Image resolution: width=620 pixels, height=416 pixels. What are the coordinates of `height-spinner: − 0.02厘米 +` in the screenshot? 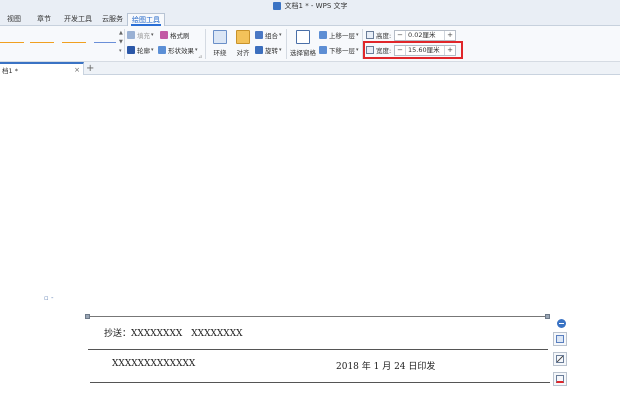 It's located at (425, 35).